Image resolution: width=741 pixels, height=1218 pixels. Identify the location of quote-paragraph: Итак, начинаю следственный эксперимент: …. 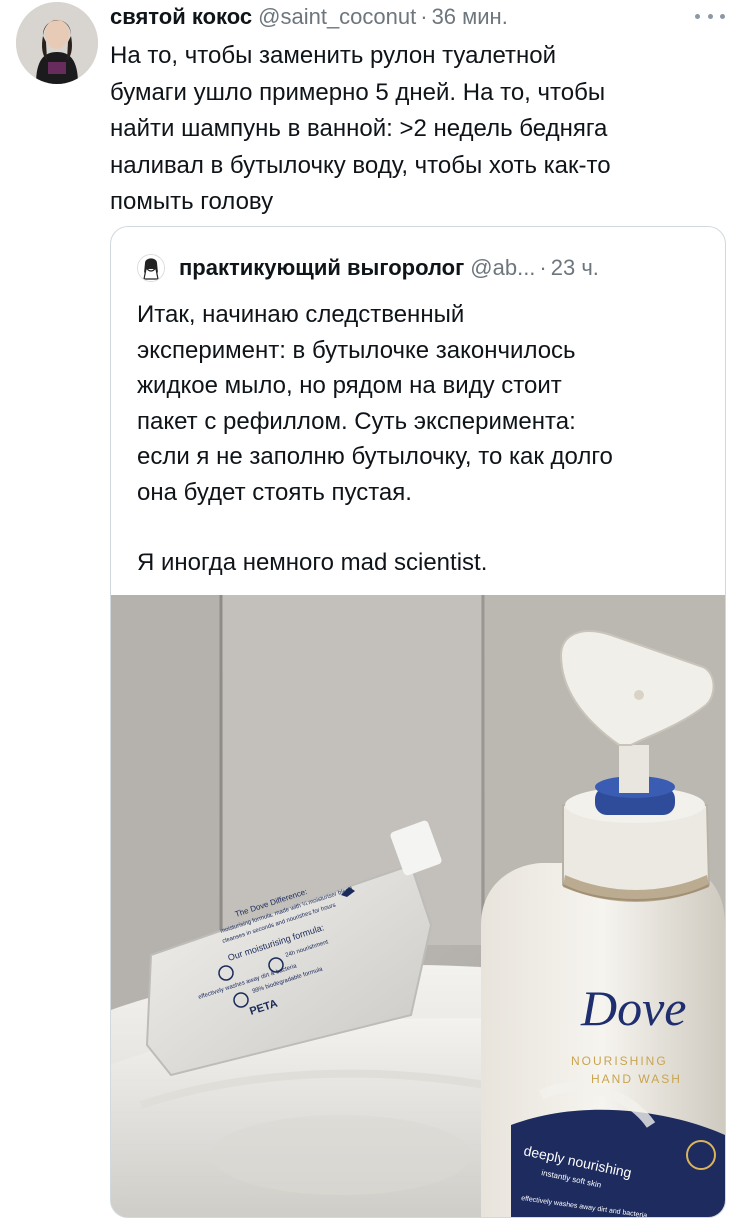
(375, 403).